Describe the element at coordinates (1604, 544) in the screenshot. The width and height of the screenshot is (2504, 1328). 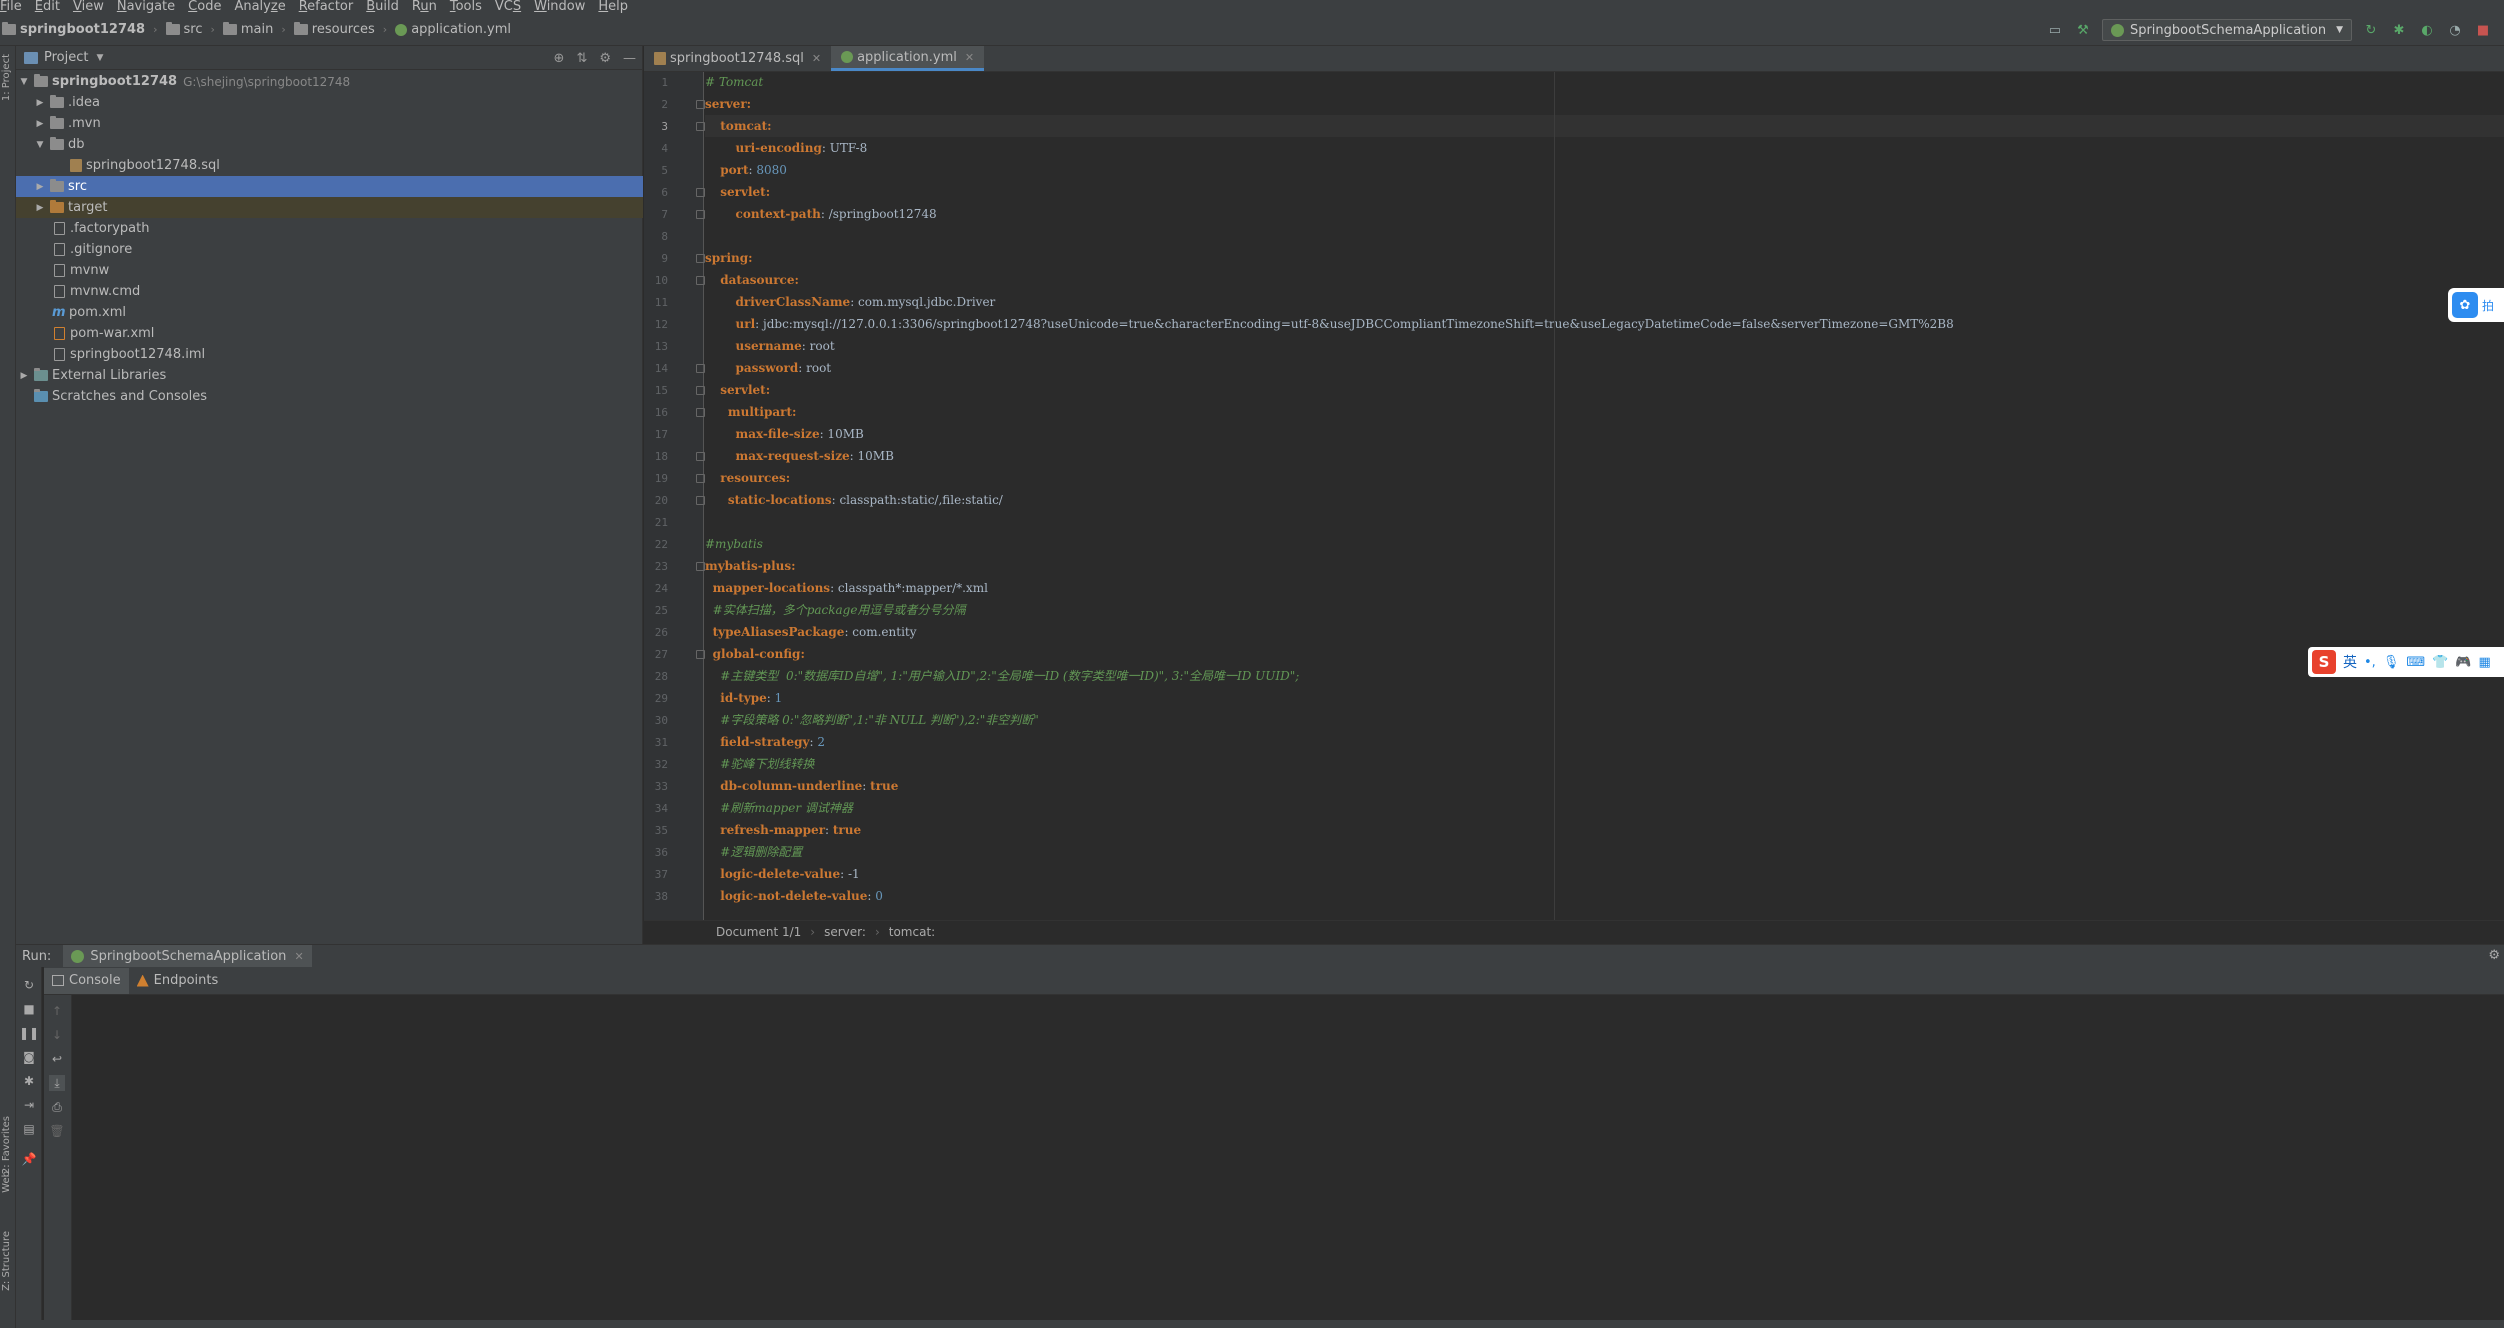
I see `code-line: #mybatis` at that location.